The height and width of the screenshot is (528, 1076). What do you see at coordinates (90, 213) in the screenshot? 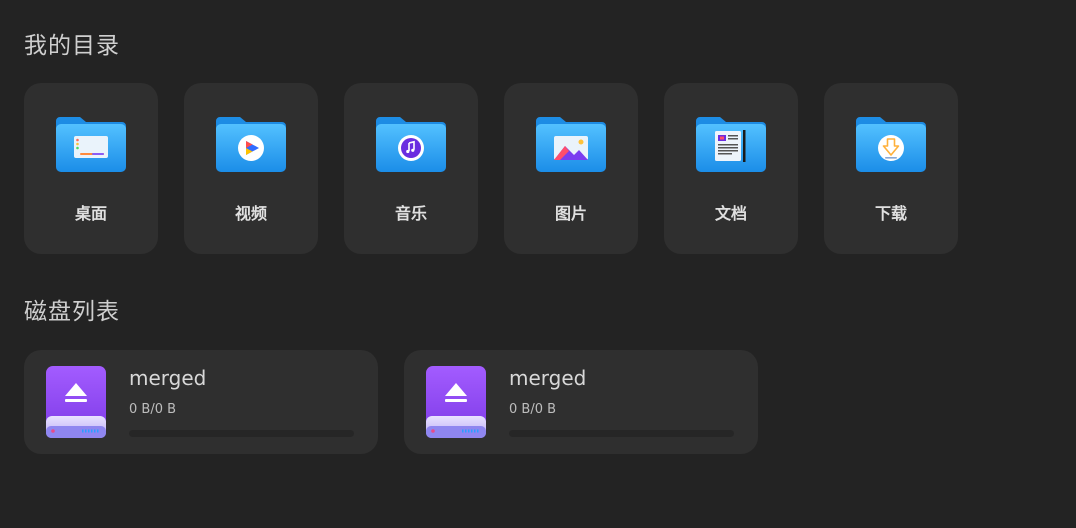
I see `directory-label: 桌面` at bounding box center [90, 213].